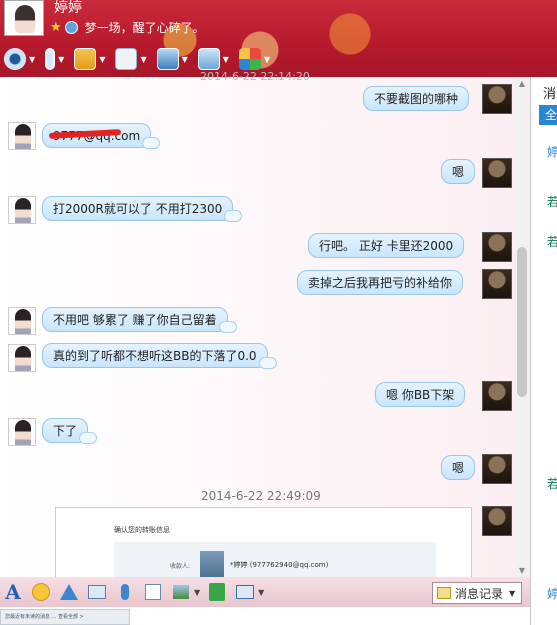  Describe the element at coordinates (550, 94) in the screenshot. I see `sidebar-title: 消` at that location.